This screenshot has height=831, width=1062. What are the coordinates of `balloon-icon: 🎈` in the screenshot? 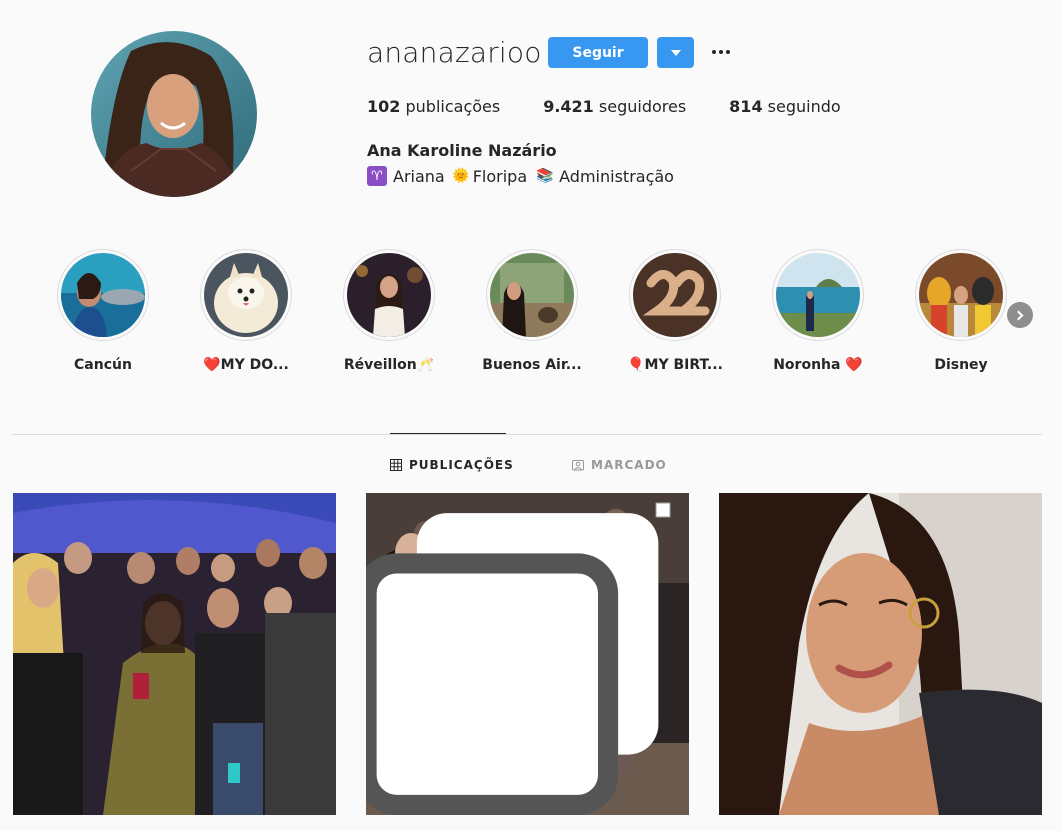 It's located at (636, 365).